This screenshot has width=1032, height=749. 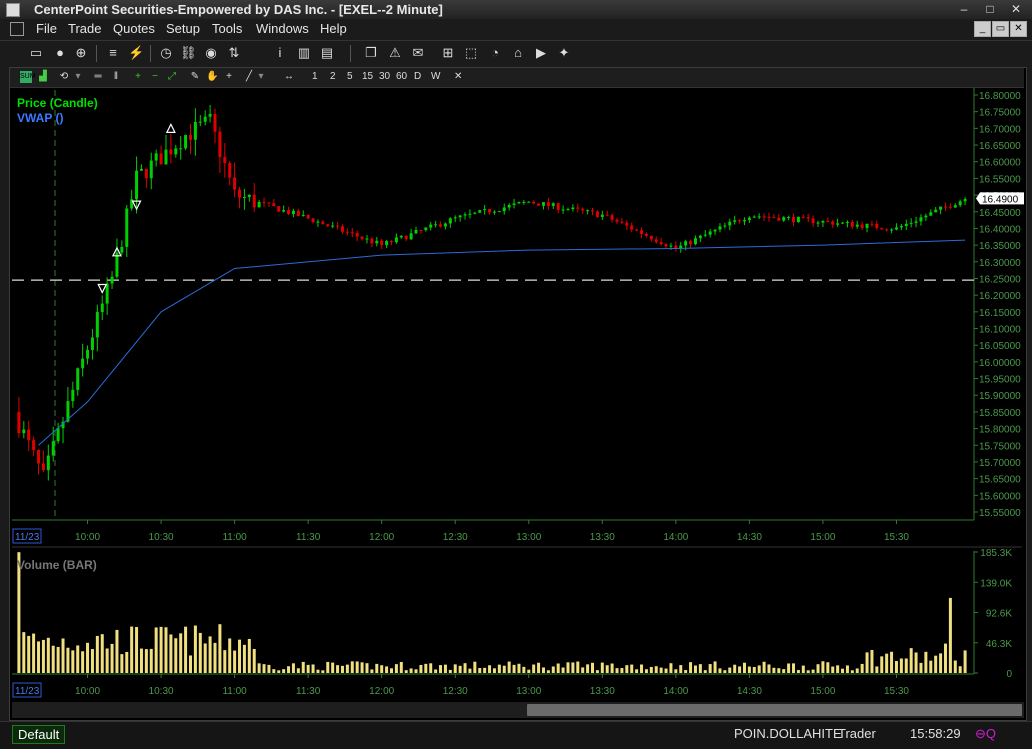 I want to click on time-tick-label: 14:00, so click(x=675, y=537).